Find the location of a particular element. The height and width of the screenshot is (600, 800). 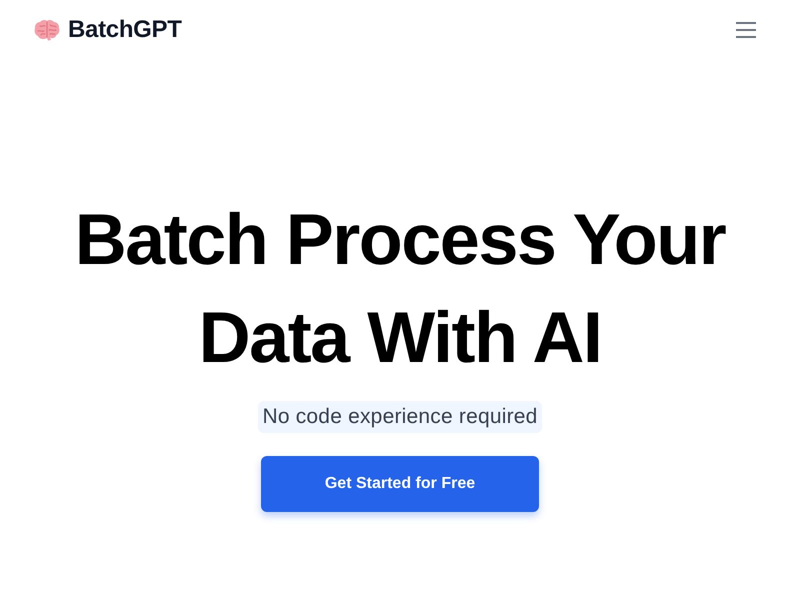

get-started-button: Get Started for Free is located at coordinates (400, 484).